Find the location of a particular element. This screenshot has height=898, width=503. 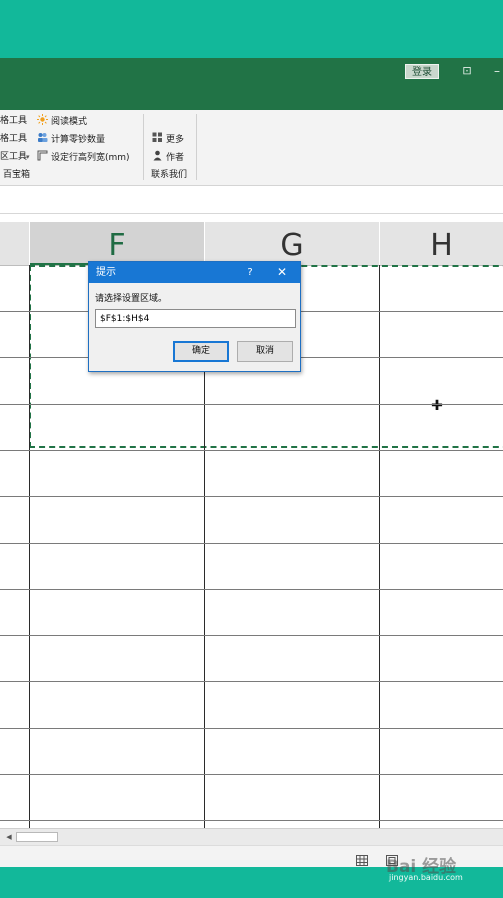

scroll-thumb is located at coordinates (37, 837).